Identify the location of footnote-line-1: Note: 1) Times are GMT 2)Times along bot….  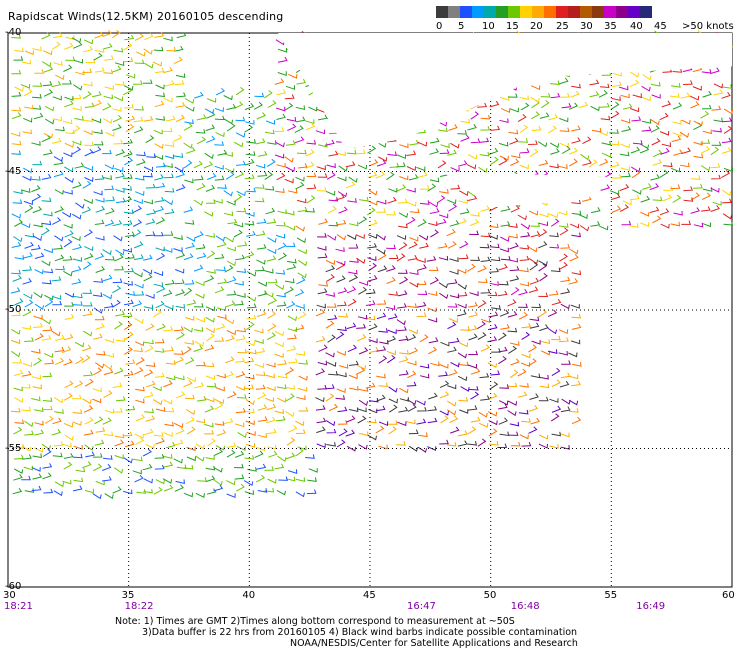
(315, 621).